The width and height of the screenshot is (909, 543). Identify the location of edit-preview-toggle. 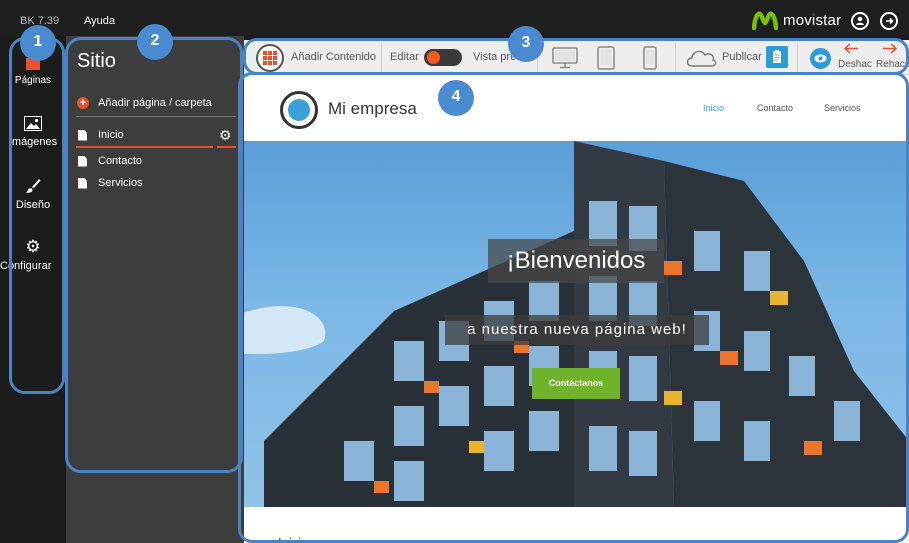
(443, 57).